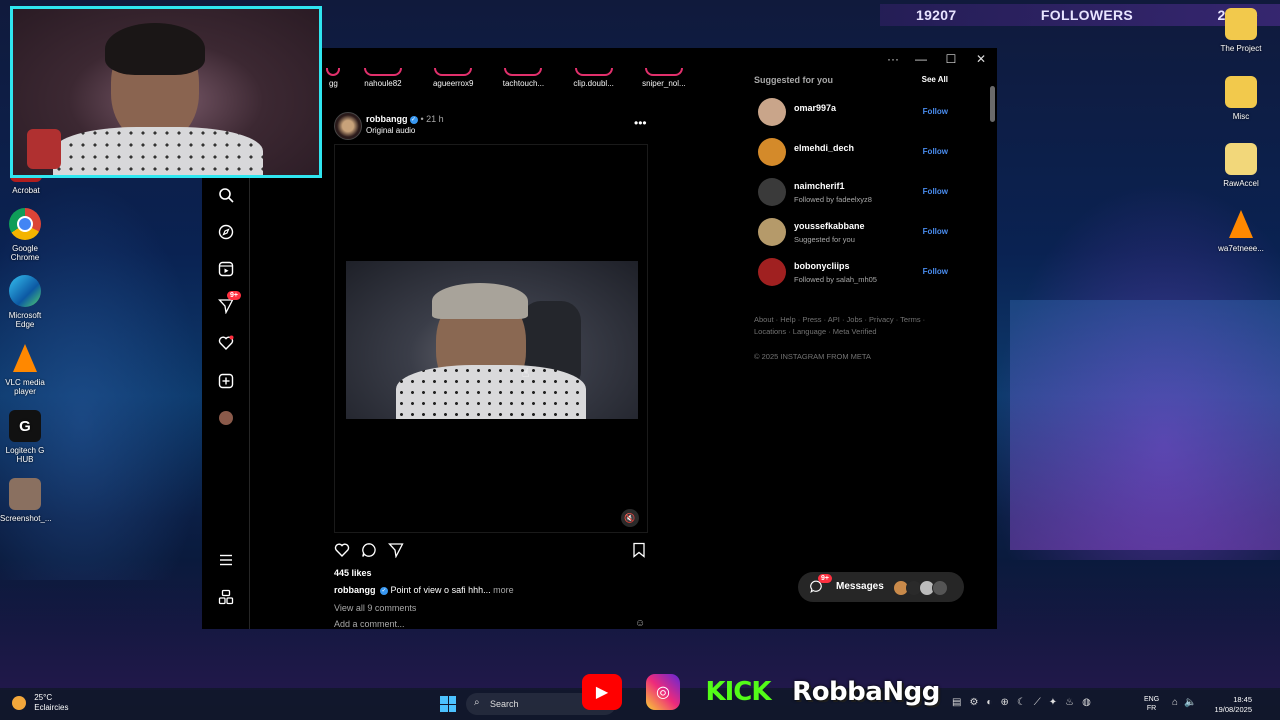  What do you see at coordinates (951, 59) in the screenshot?
I see `window-maximize-button: ☐` at bounding box center [951, 59].